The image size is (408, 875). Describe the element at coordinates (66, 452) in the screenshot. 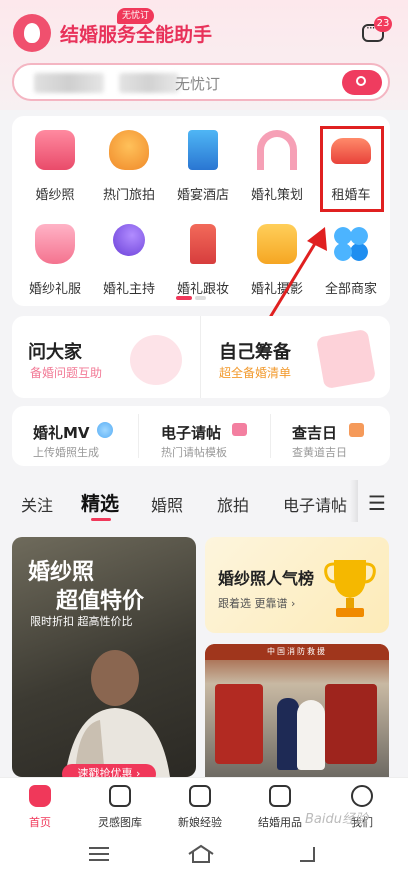

I see `wedding-mv-subtitle: 上传婚照生成` at that location.